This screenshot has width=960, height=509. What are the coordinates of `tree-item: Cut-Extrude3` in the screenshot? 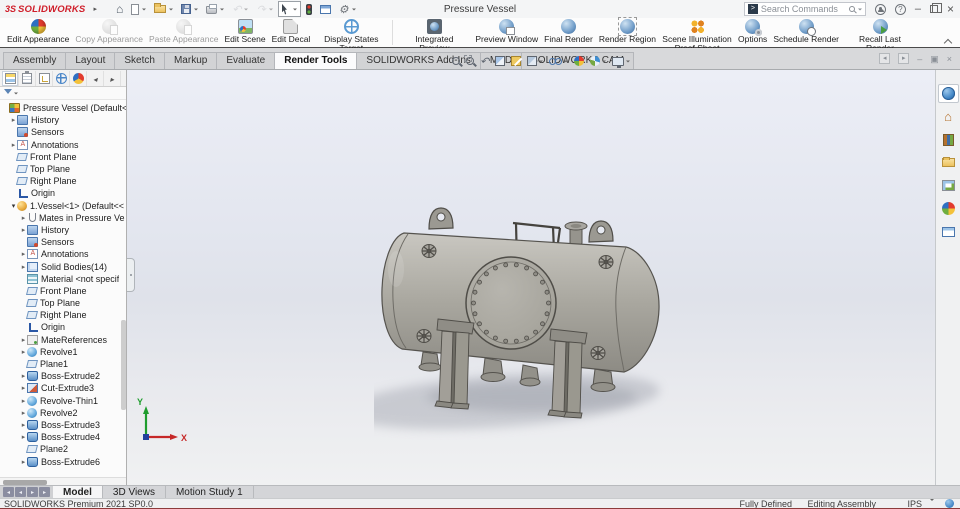 It's located at (63, 388).